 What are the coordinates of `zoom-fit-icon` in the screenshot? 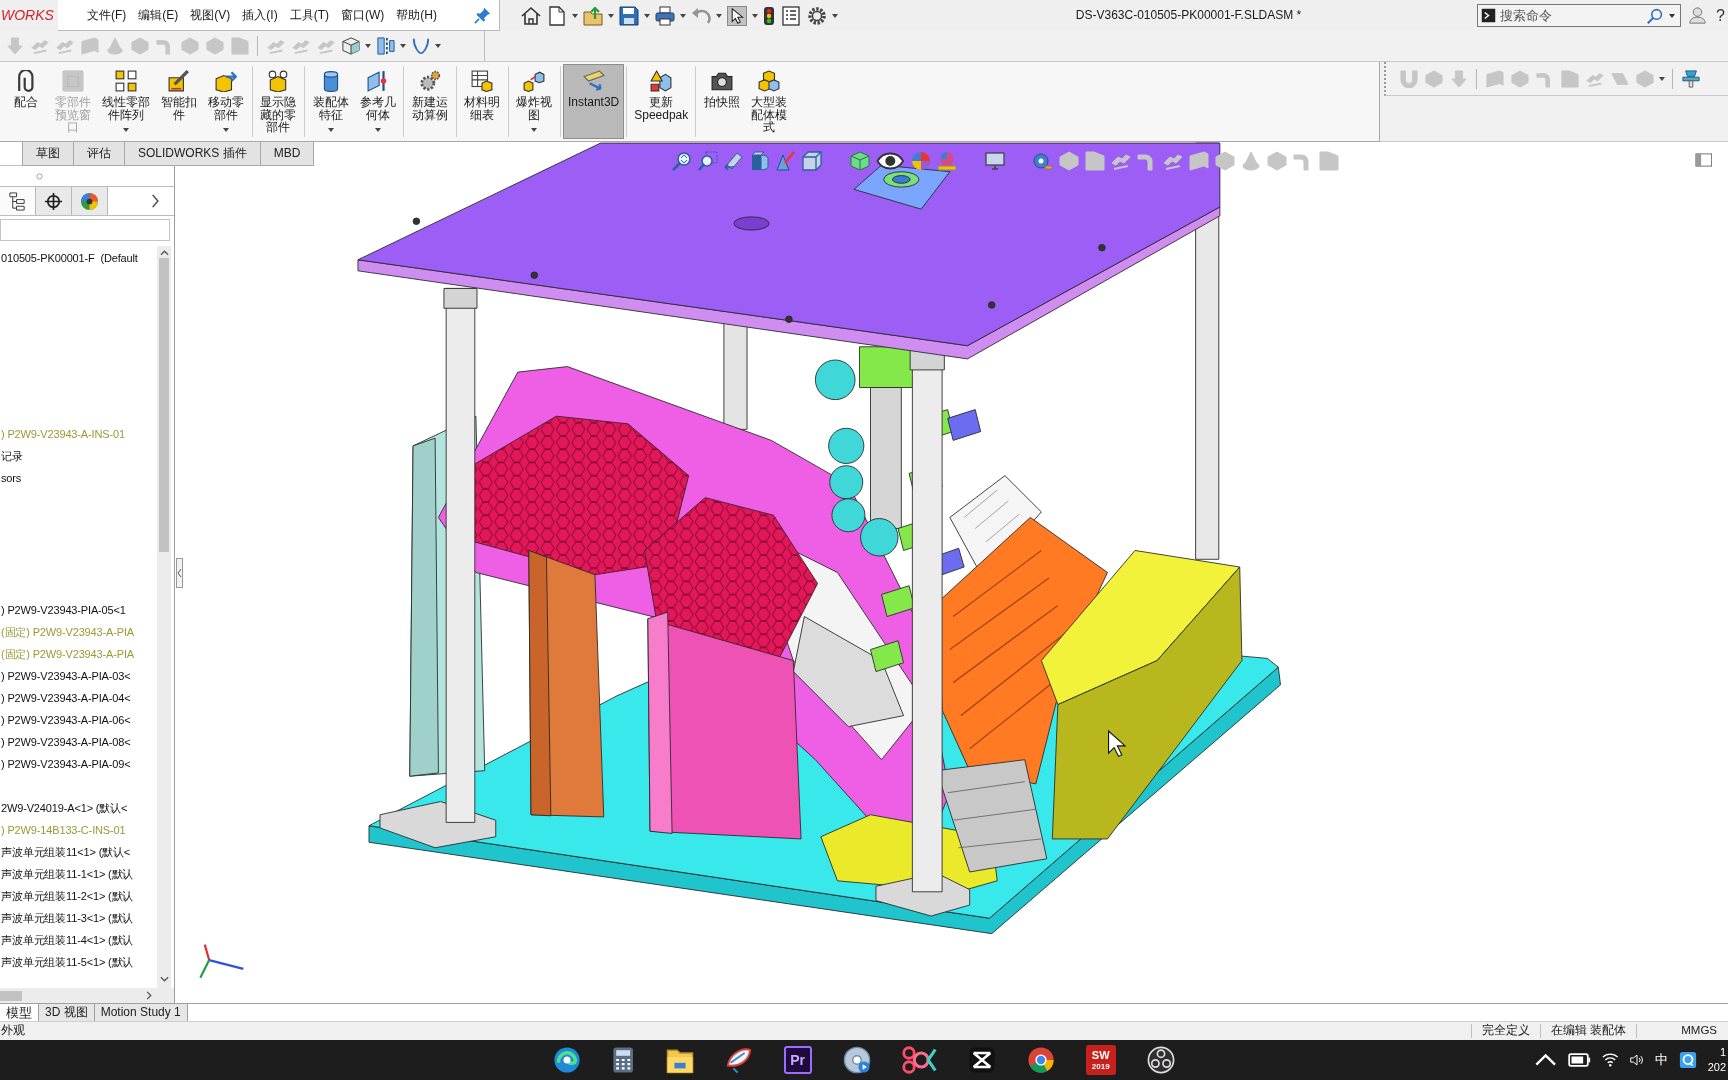 It's located at (682, 161).